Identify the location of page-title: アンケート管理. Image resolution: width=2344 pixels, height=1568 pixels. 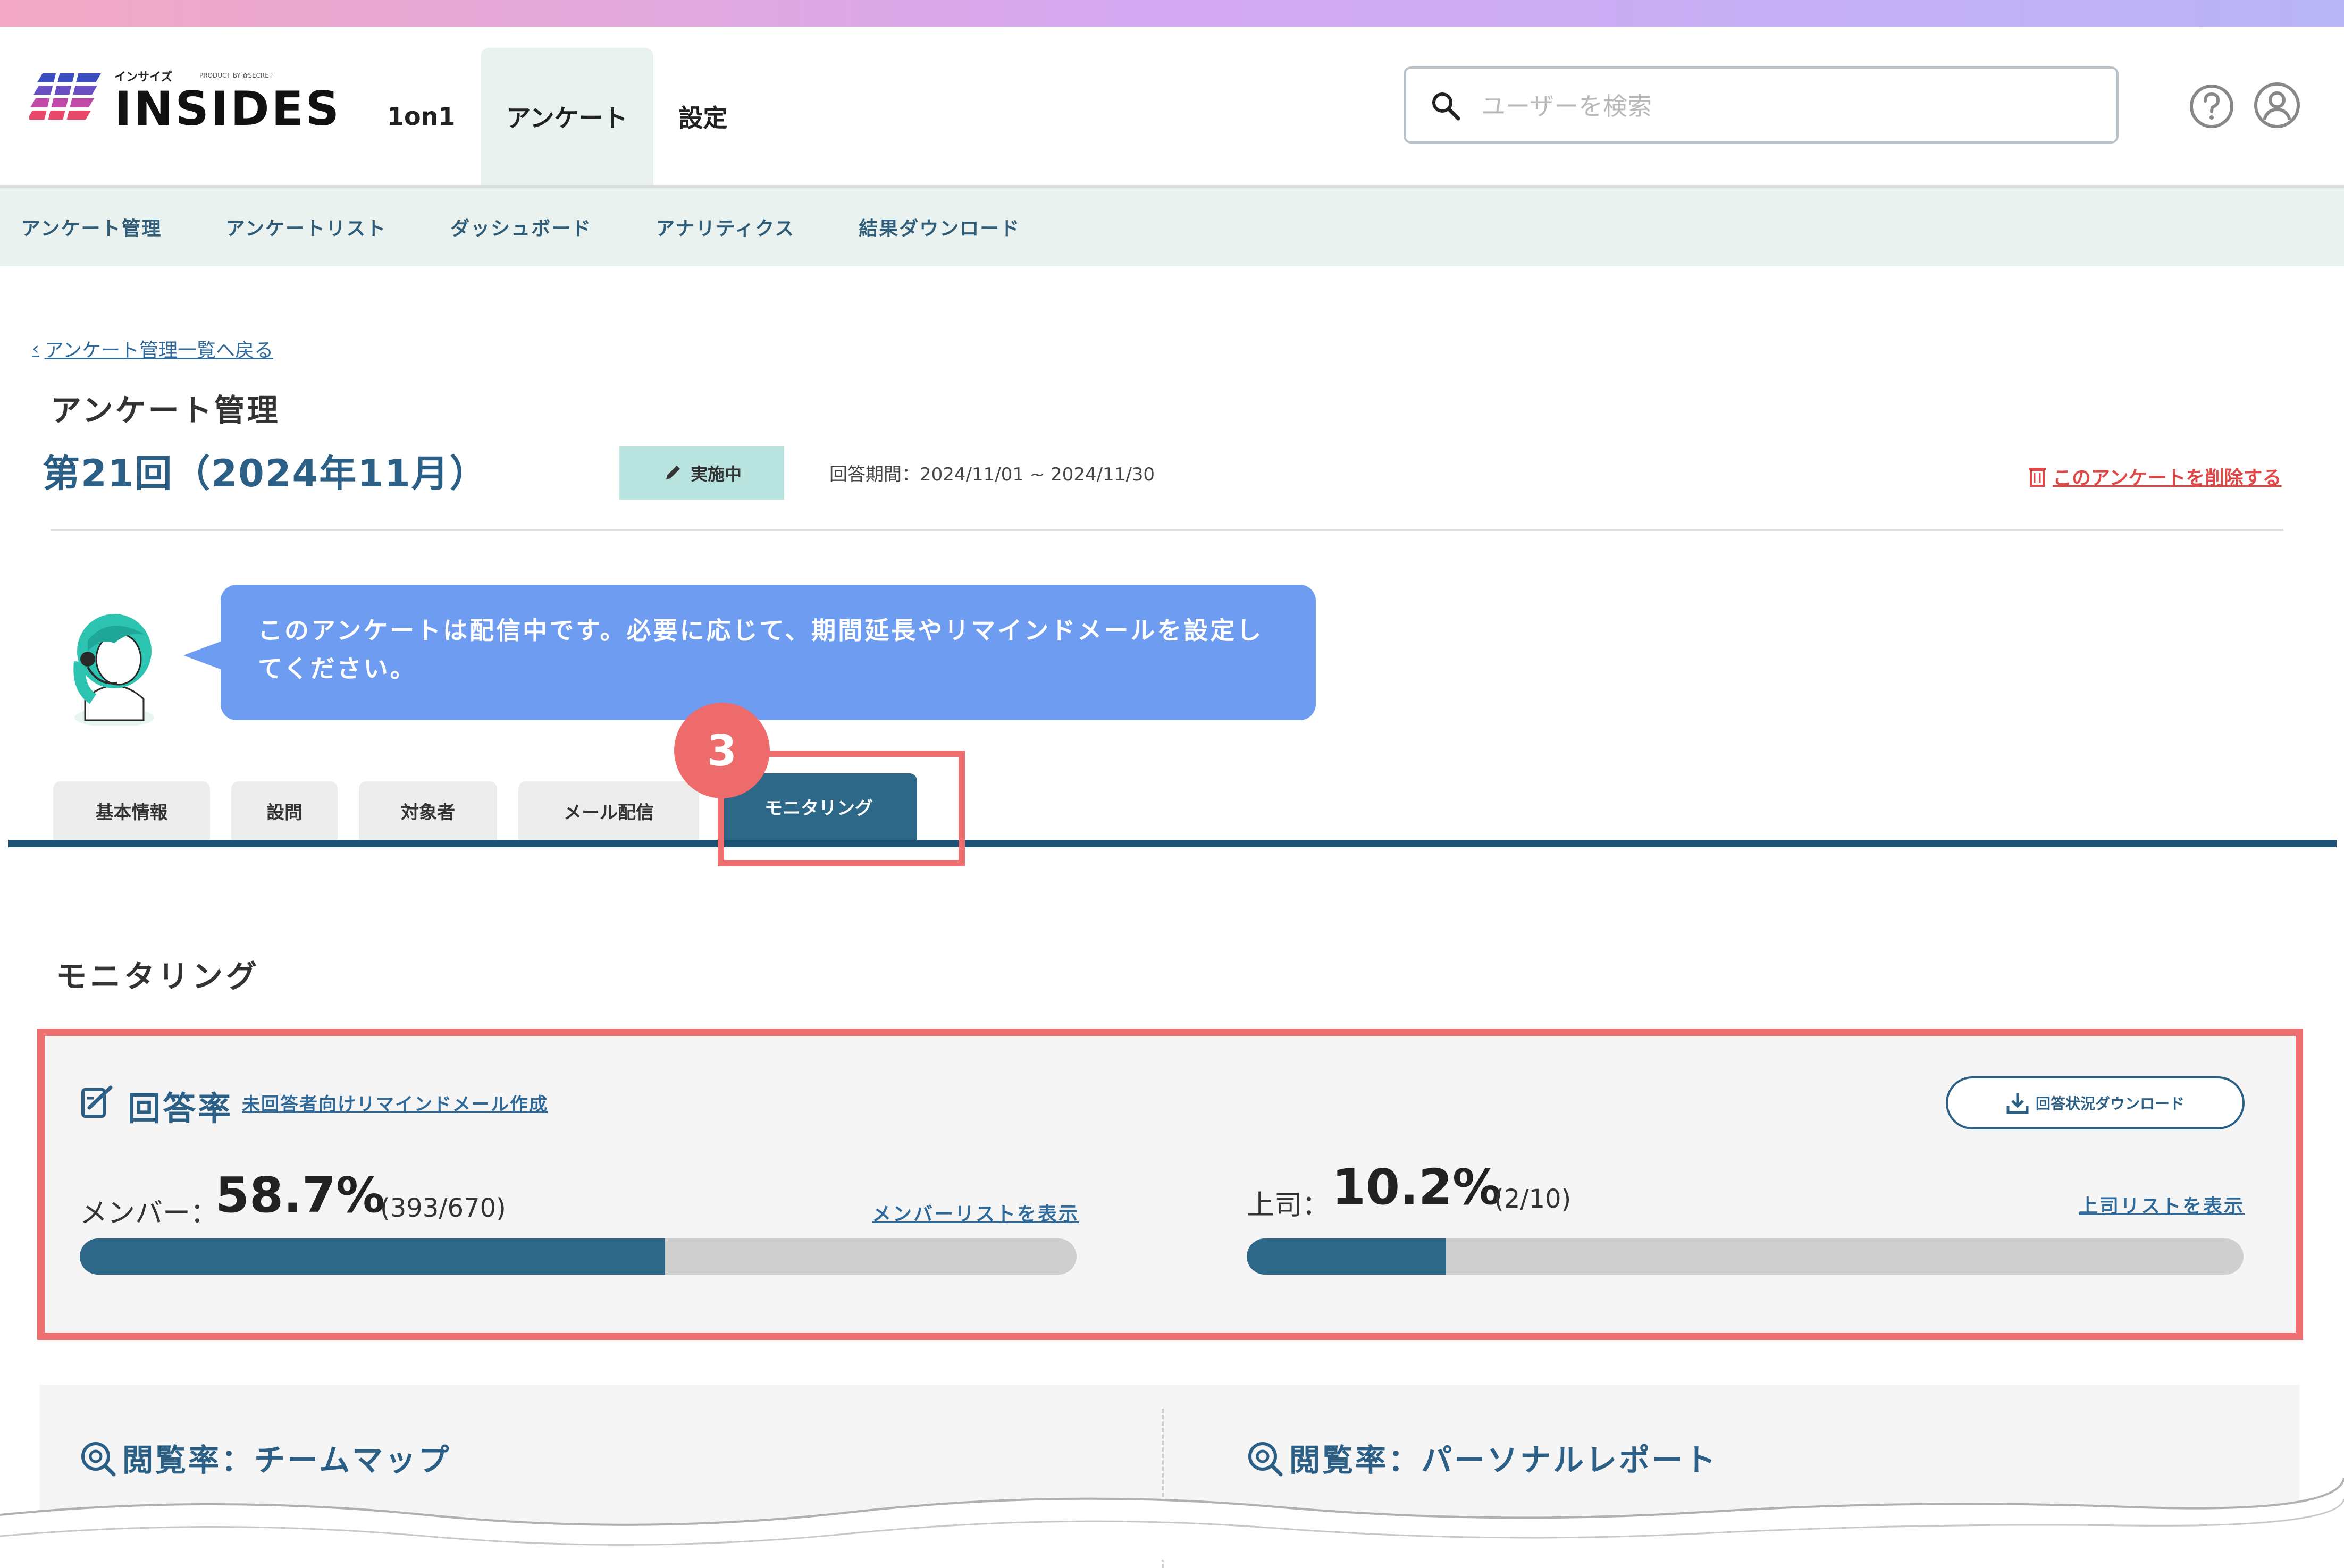
(165, 410).